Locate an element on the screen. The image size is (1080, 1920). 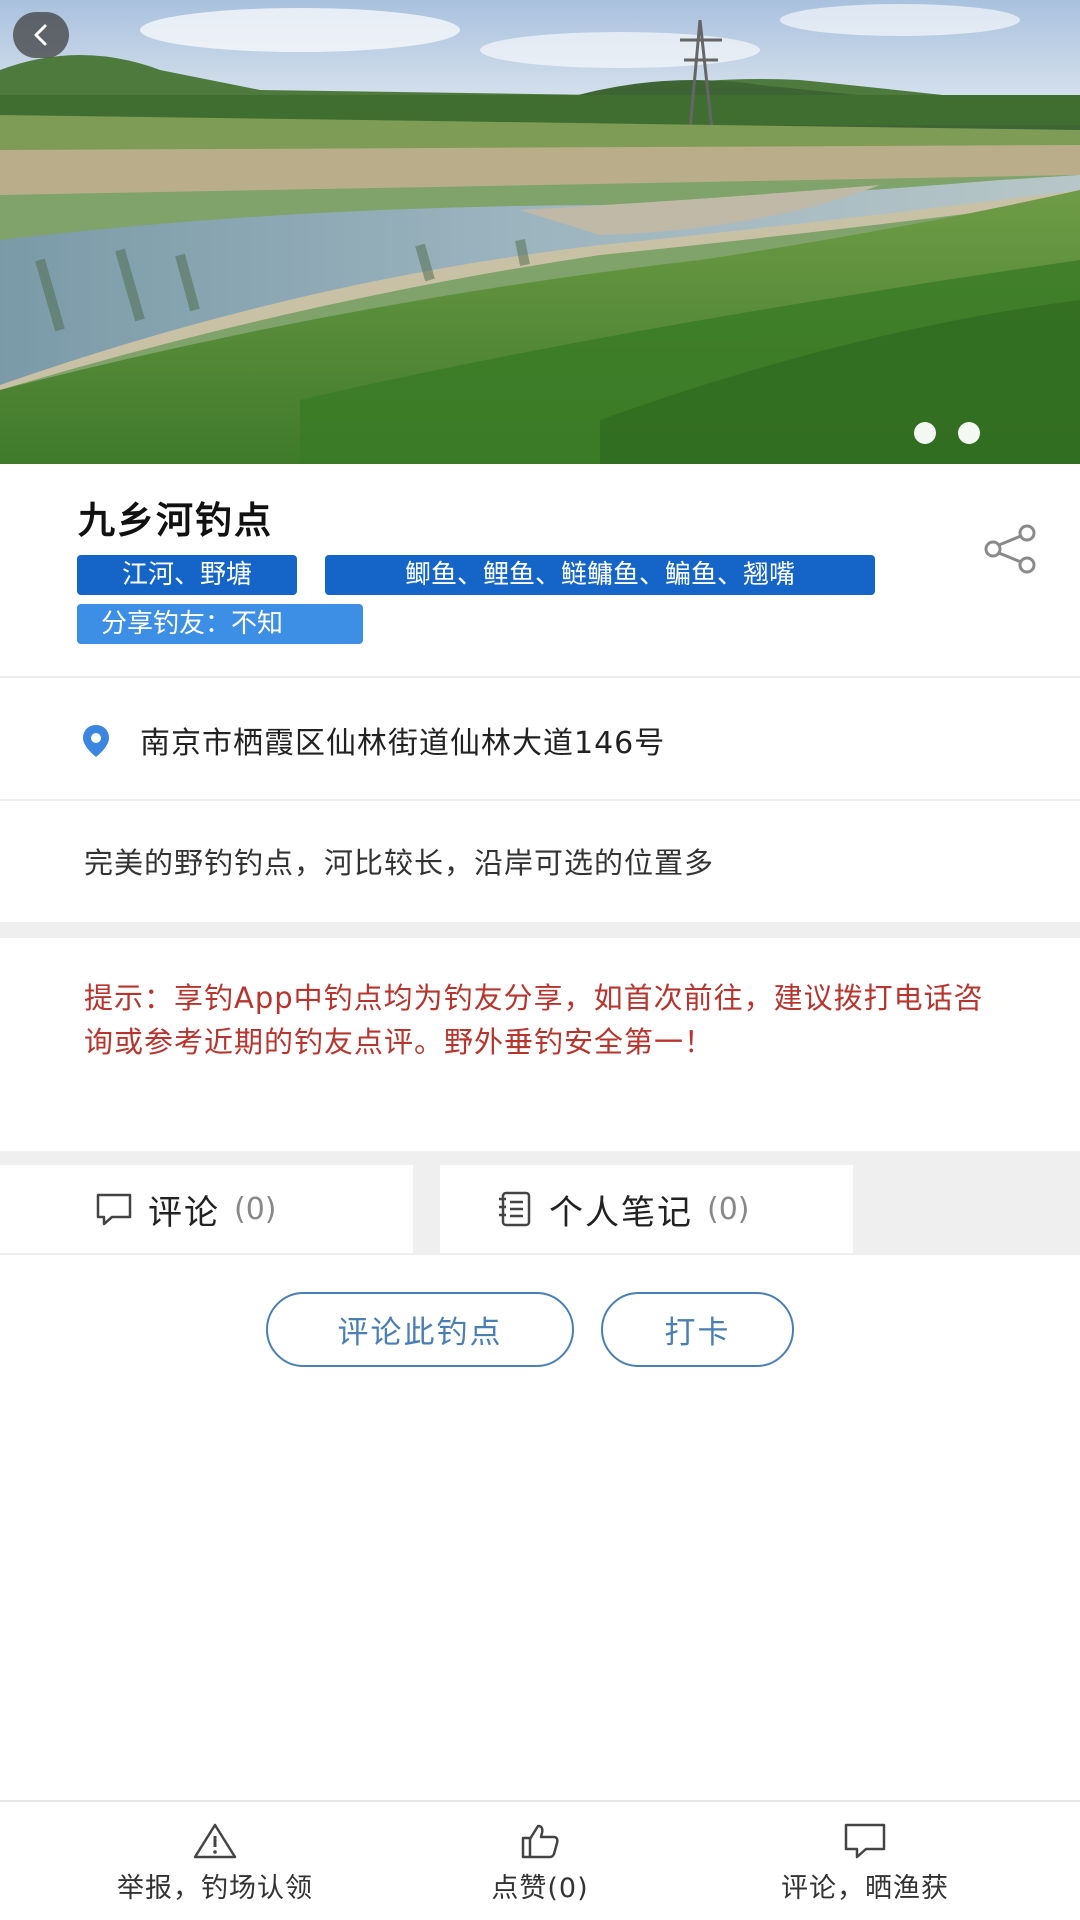
address-text: 南京市栖霞区仙林街道仙林大道146号 is located at coordinates (403, 743).